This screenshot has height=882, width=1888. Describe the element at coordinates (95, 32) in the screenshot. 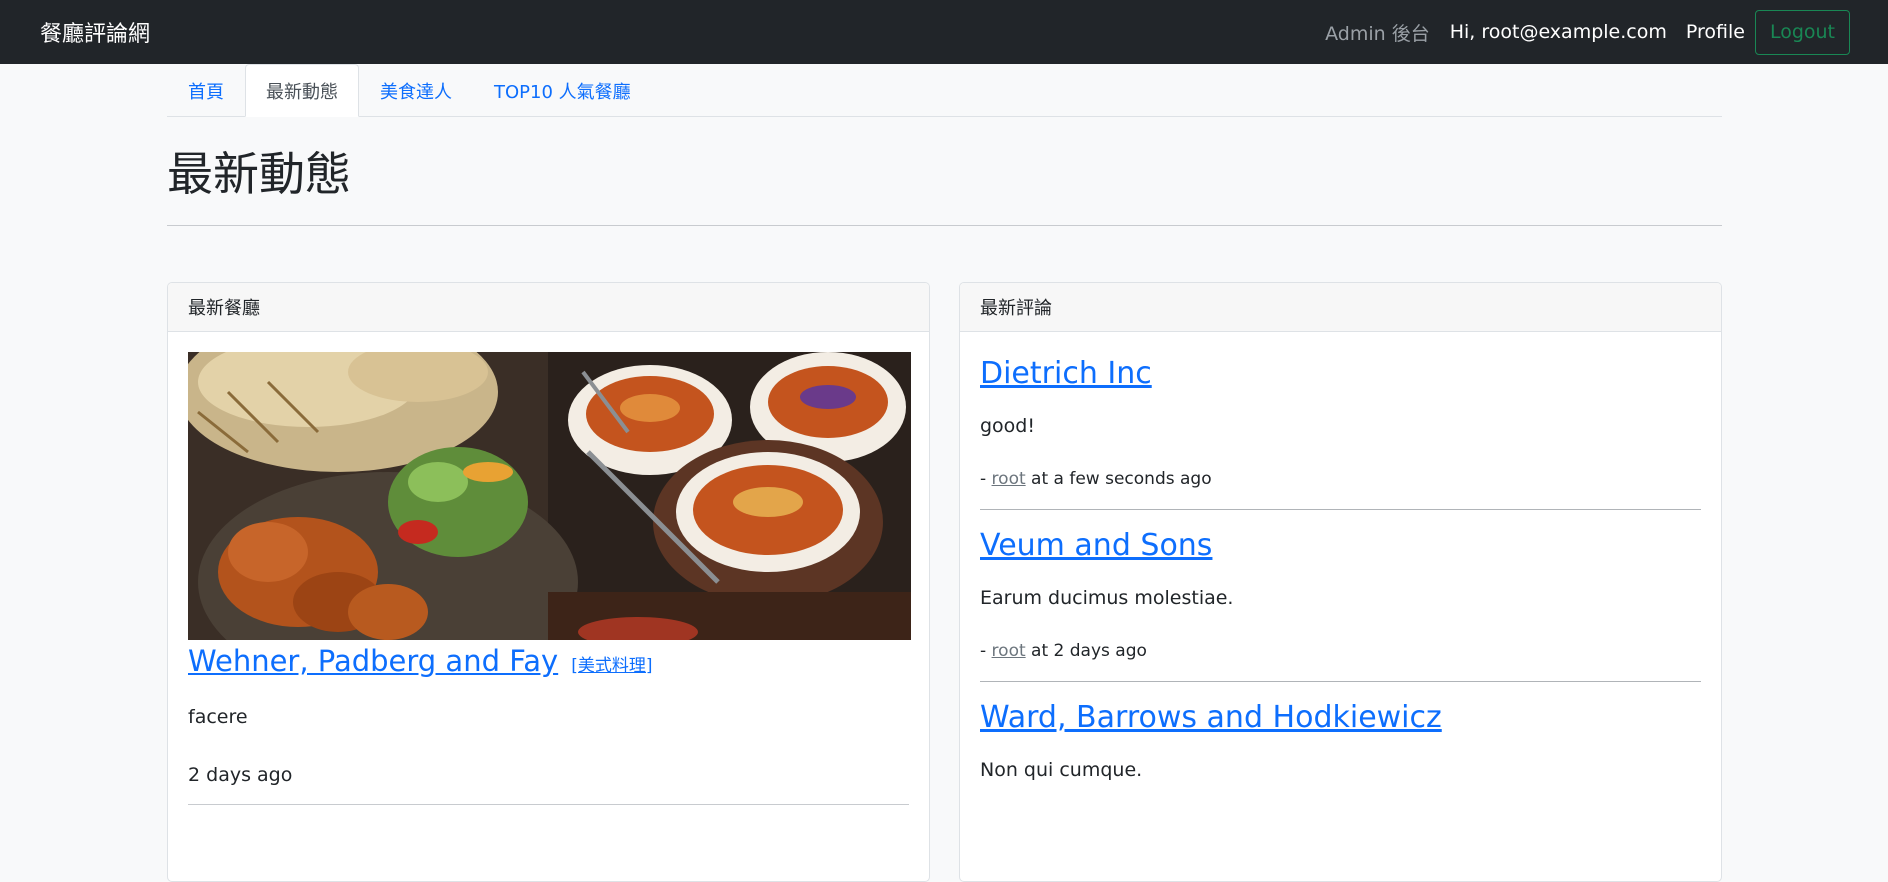

I see `brand-logo: 餐廳評論網` at that location.